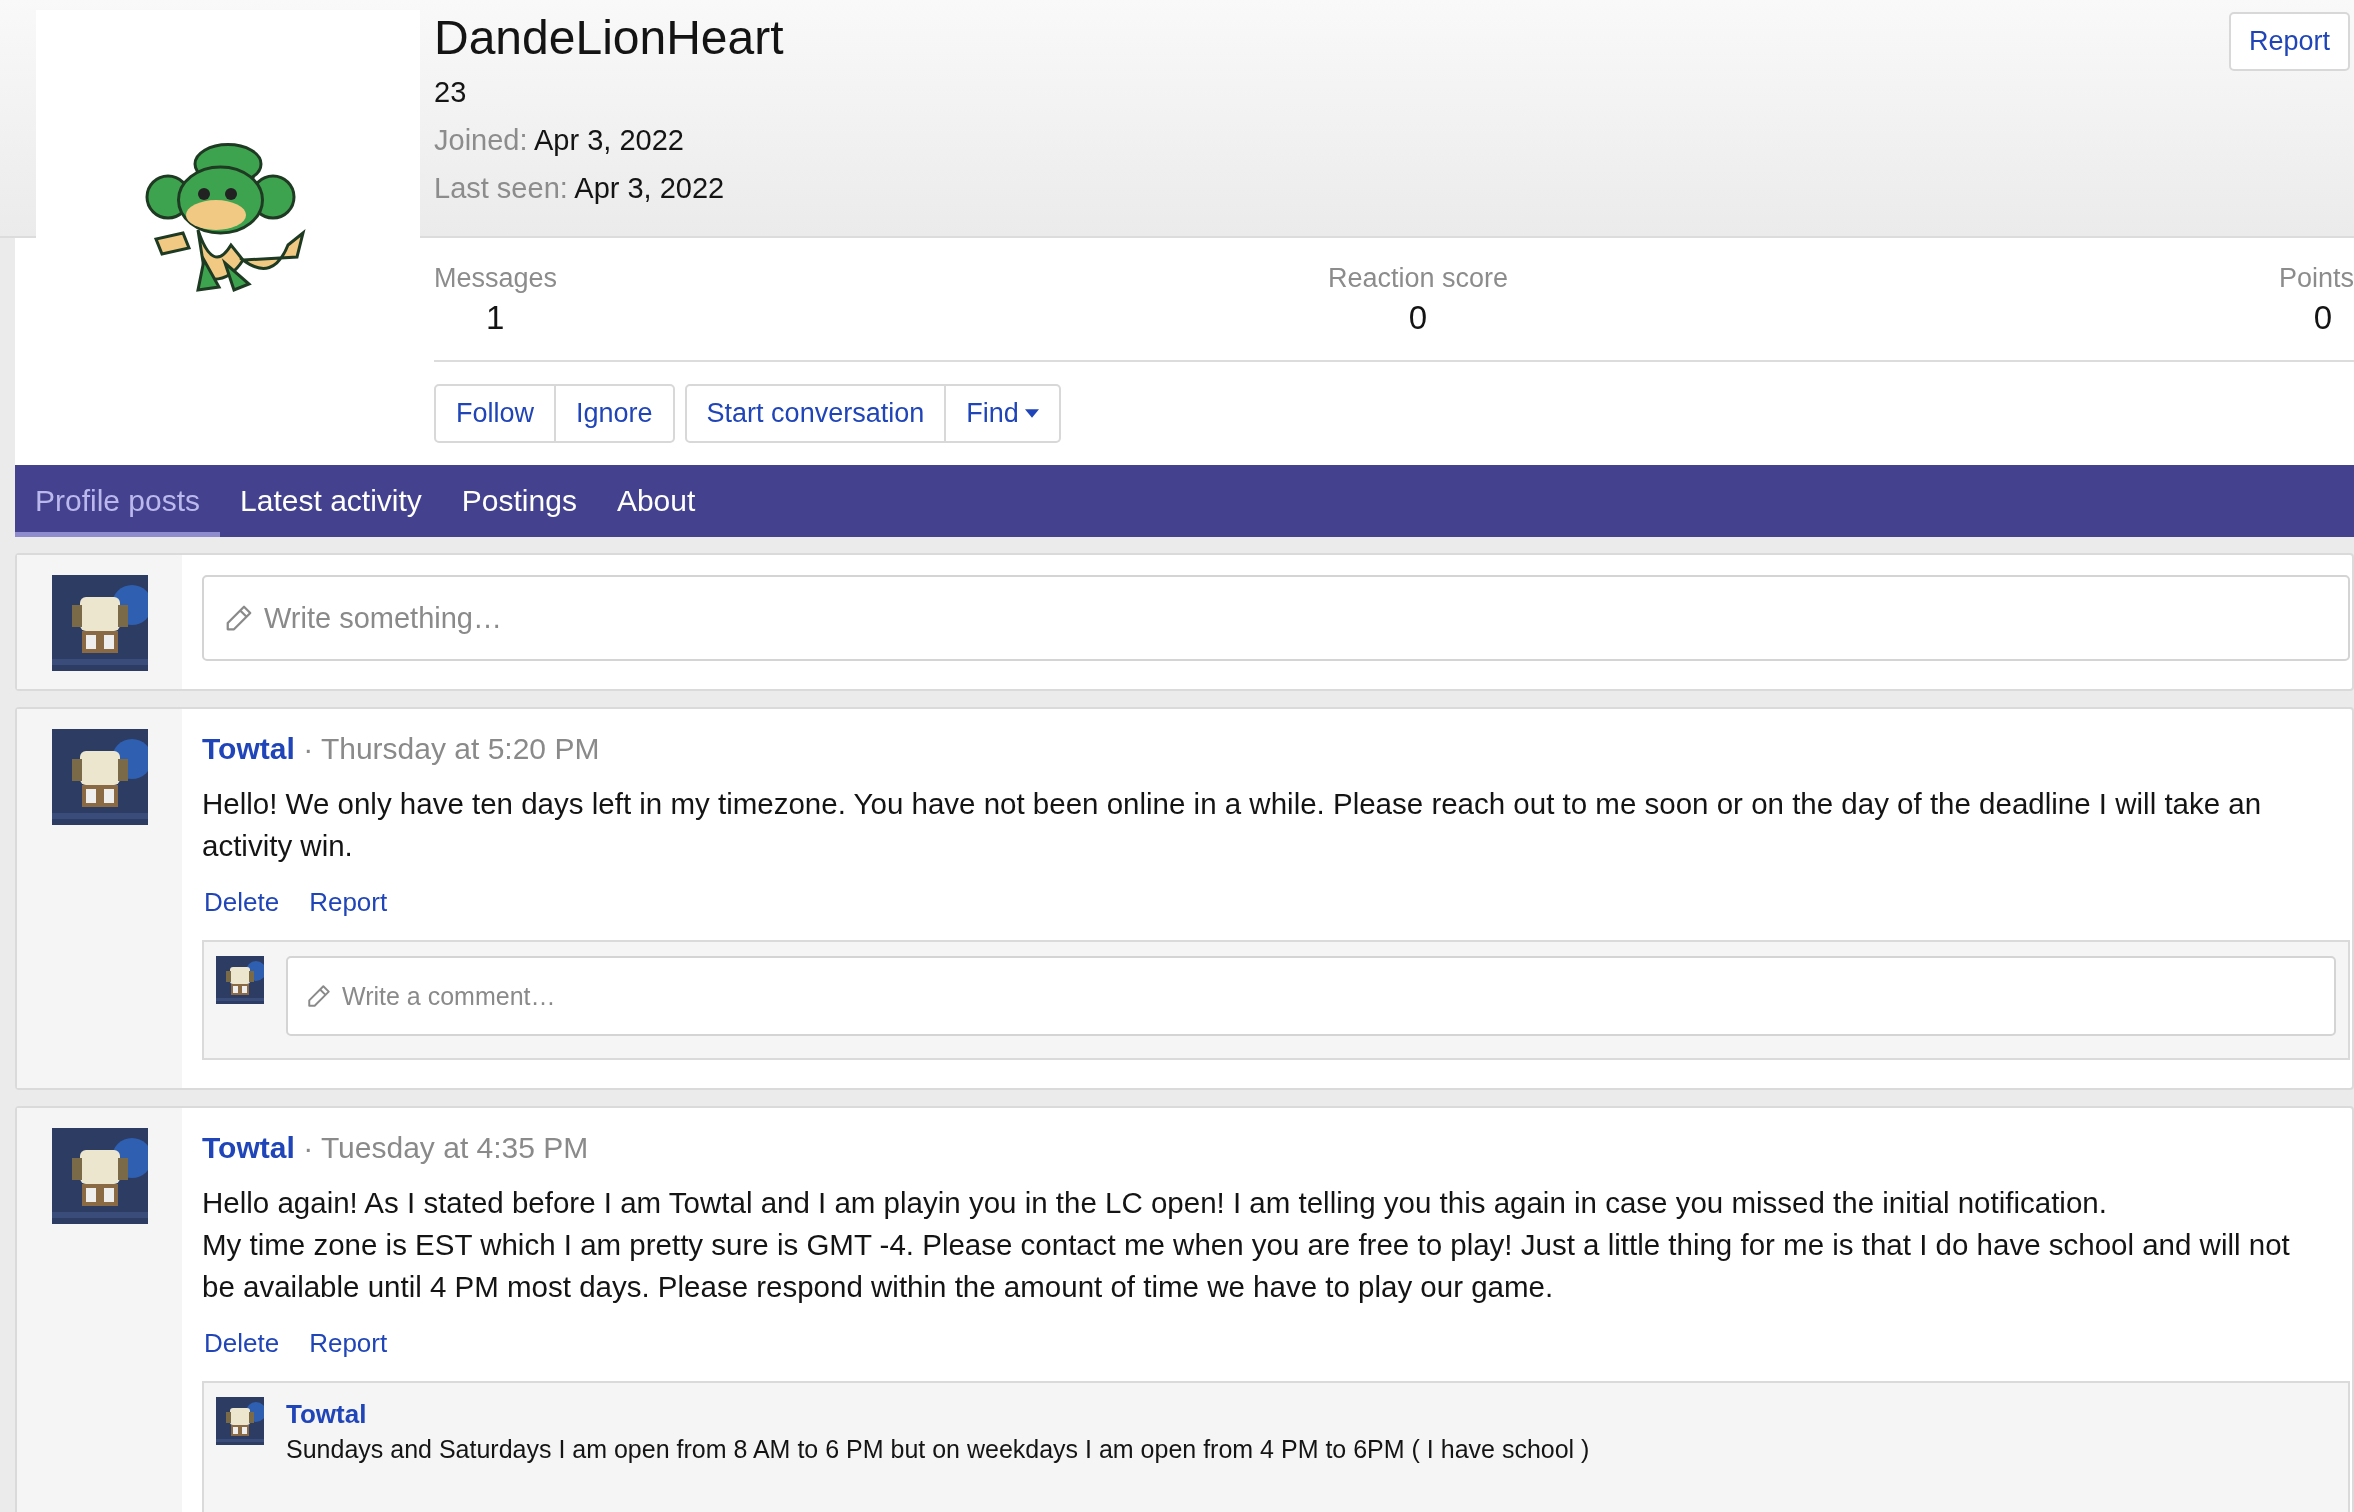  I want to click on action-button: Ignore, so click(615, 413).